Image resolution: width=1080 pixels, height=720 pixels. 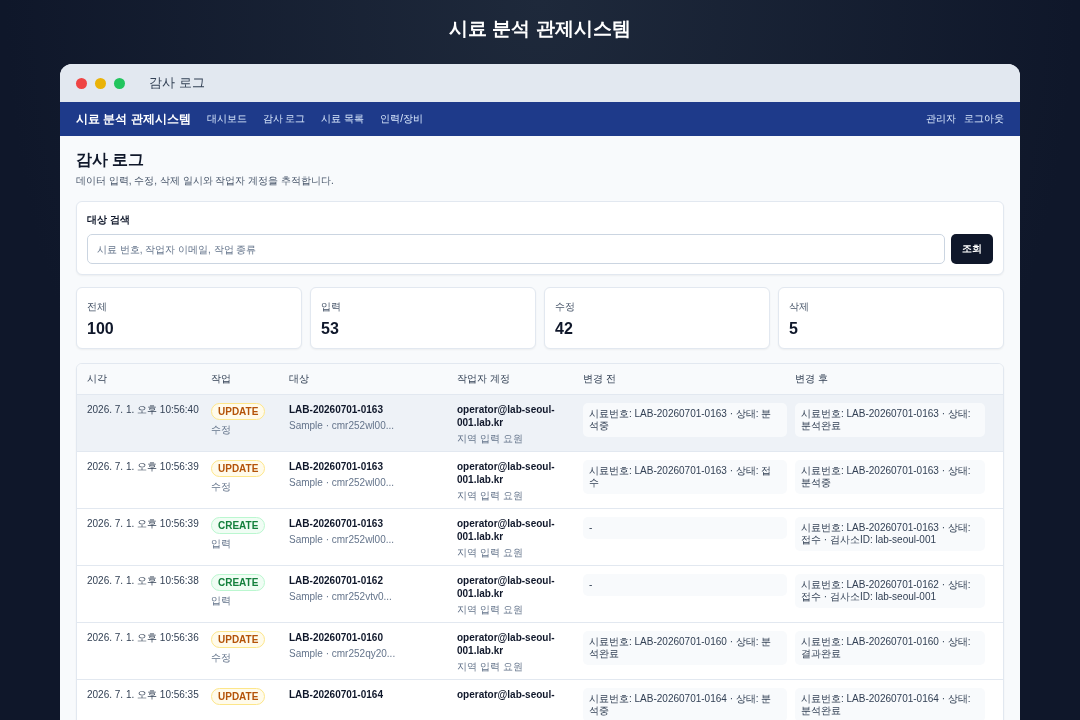 I want to click on after-value: 시료번호: LAB-20260701-0164 · 상태: 분석완료, so click(x=890, y=704).